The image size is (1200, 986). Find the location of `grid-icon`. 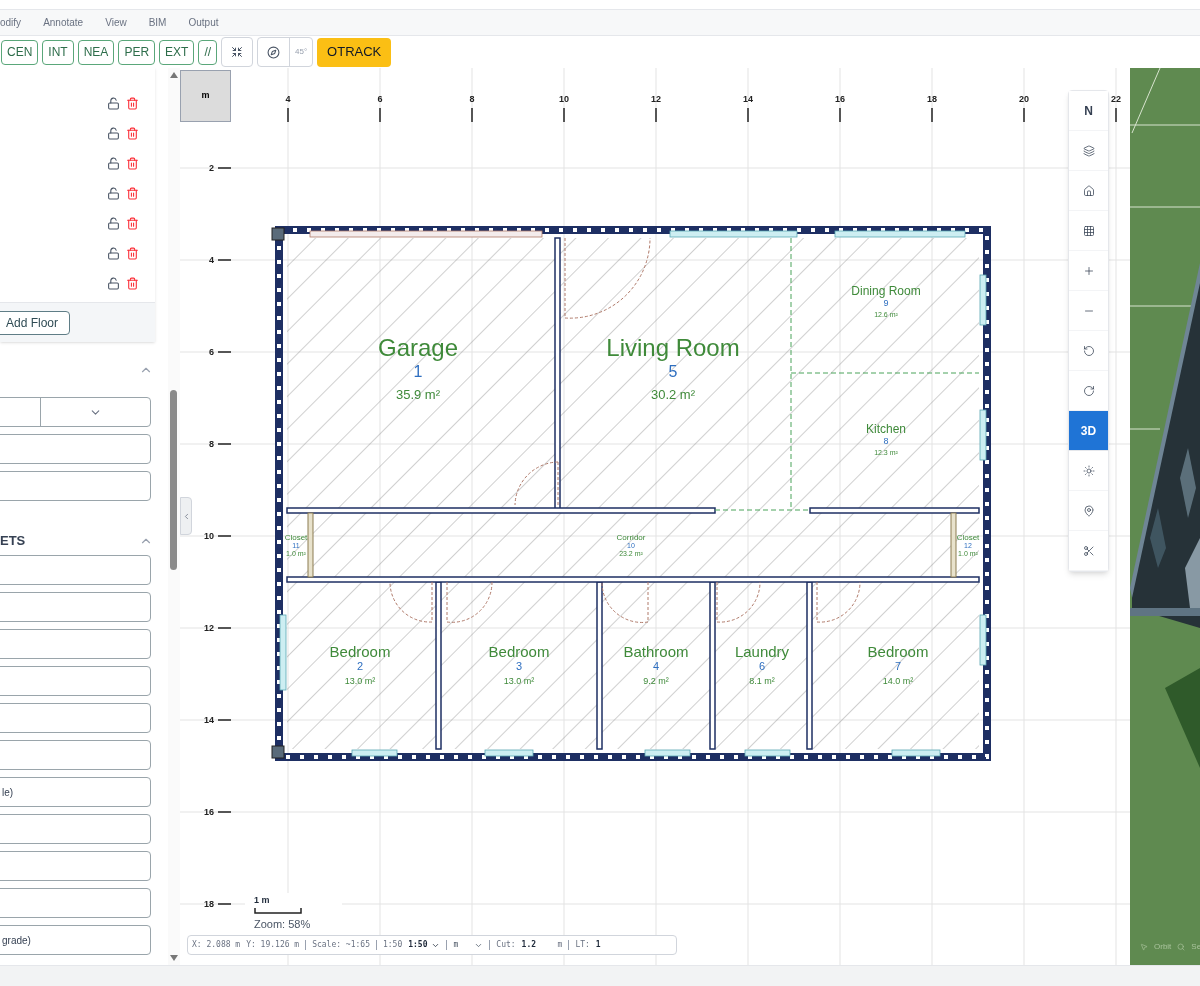

grid-icon is located at coordinates (1088, 230).